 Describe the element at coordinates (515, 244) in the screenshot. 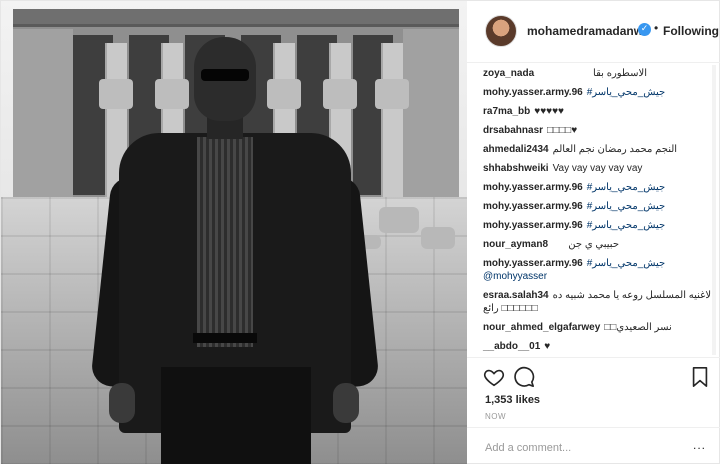

I see `comment-username: nour_ayman8` at that location.